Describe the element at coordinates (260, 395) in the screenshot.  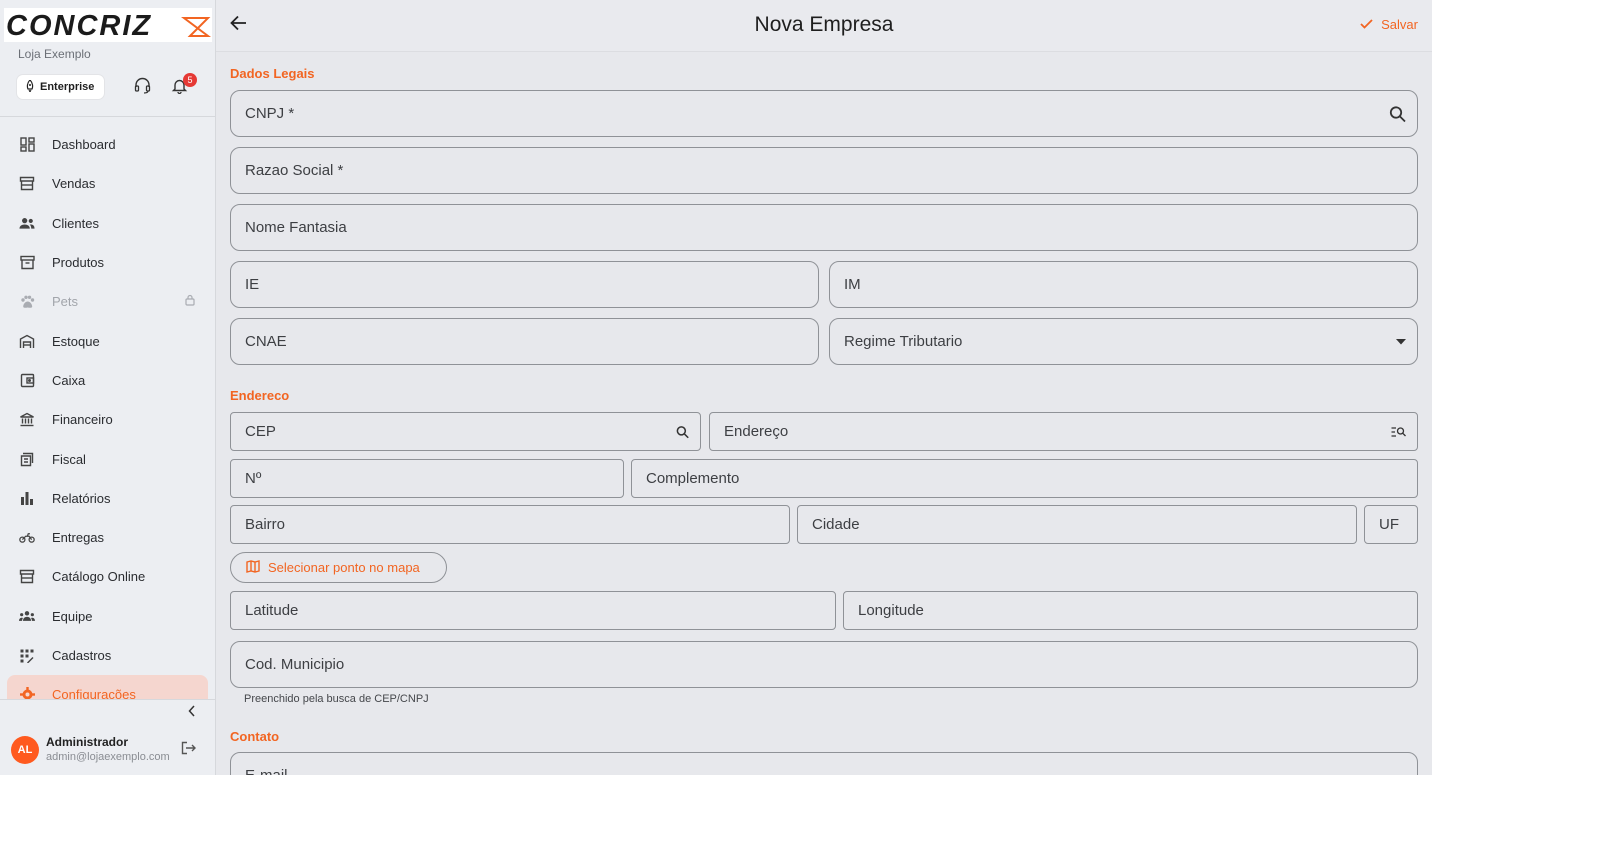
I see `section-title-address: Endereco` at that location.